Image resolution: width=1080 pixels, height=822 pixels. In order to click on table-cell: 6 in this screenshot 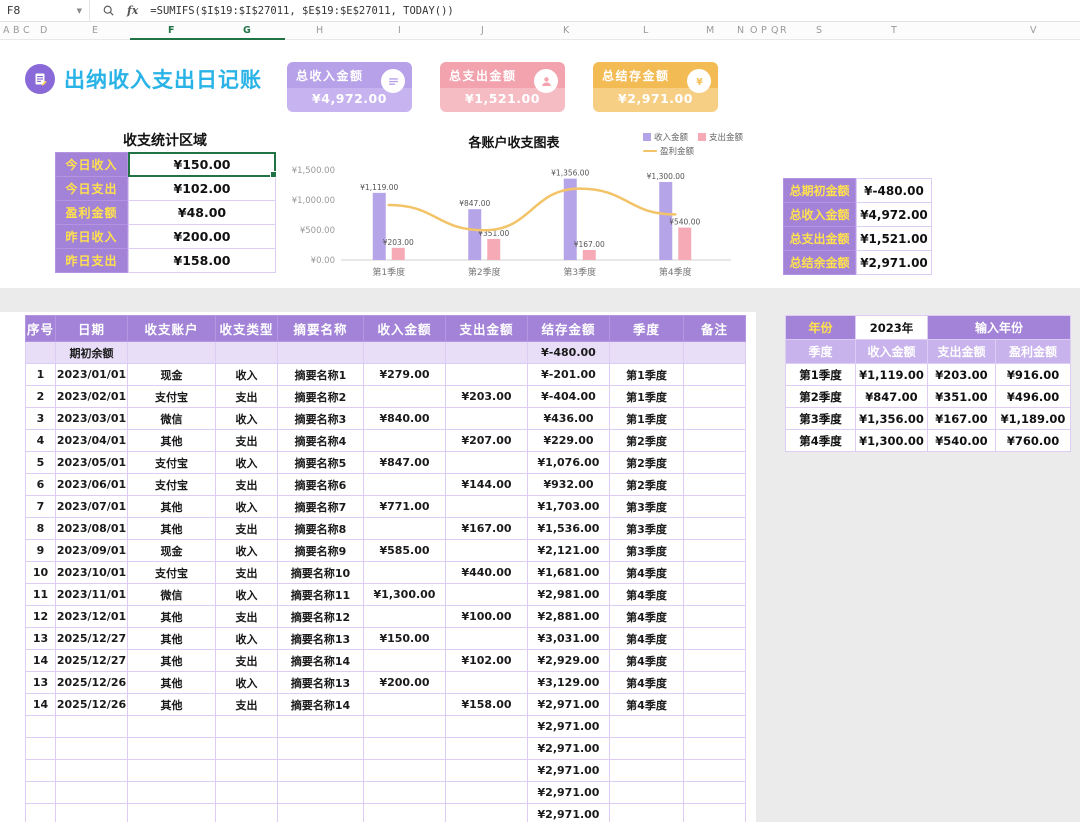, I will do `click(40, 484)`.